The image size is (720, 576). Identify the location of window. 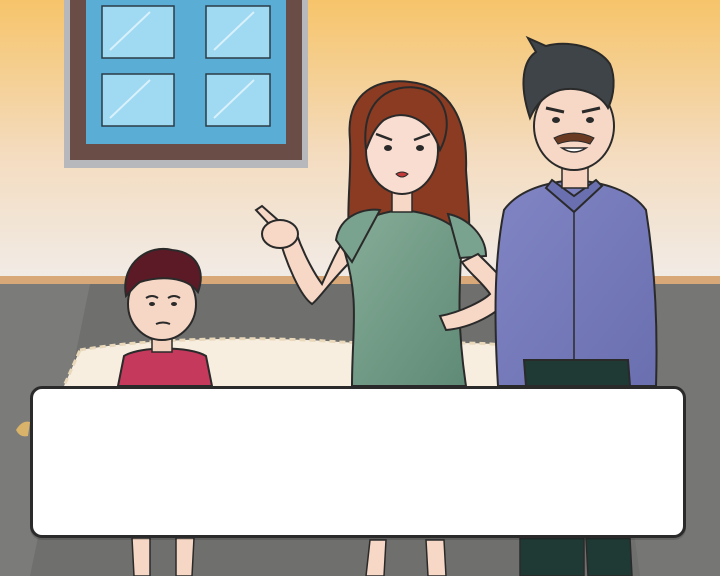
(186, 84).